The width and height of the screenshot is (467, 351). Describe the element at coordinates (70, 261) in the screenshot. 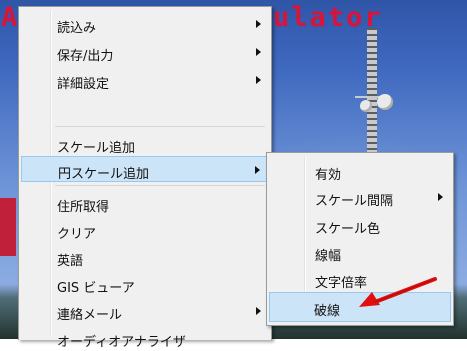

I see `menu-item-label: 英語` at that location.